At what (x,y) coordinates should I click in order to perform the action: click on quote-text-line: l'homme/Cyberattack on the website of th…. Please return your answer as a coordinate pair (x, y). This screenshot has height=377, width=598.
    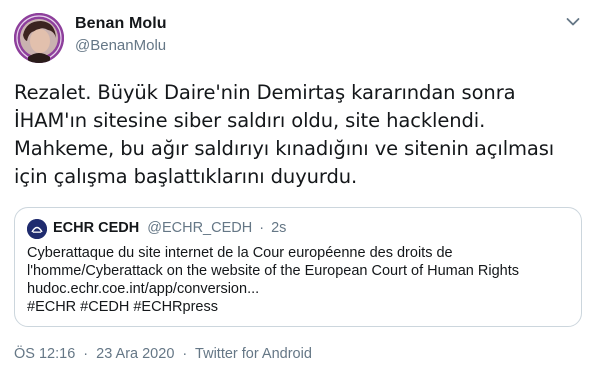
    Looking at the image, I should click on (273, 271).